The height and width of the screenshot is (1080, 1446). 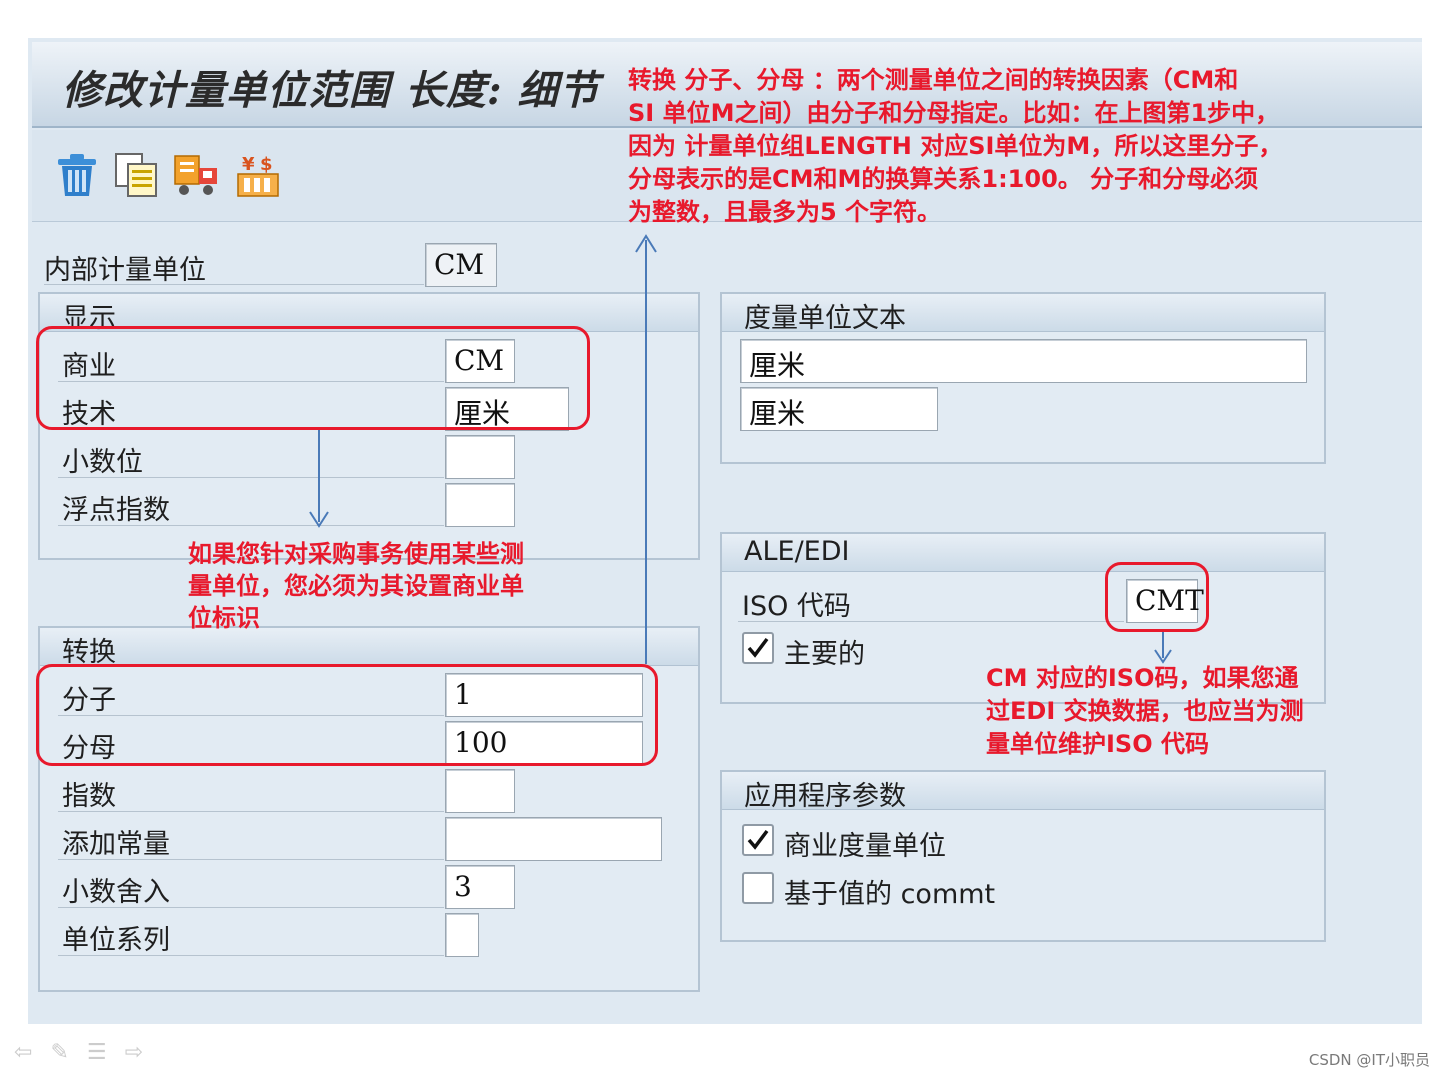 What do you see at coordinates (933, 80) in the screenshot?
I see `annotation-line: 转换 分子、分母 ：两个测量单位之间的转换因素（CM和` at bounding box center [933, 80].